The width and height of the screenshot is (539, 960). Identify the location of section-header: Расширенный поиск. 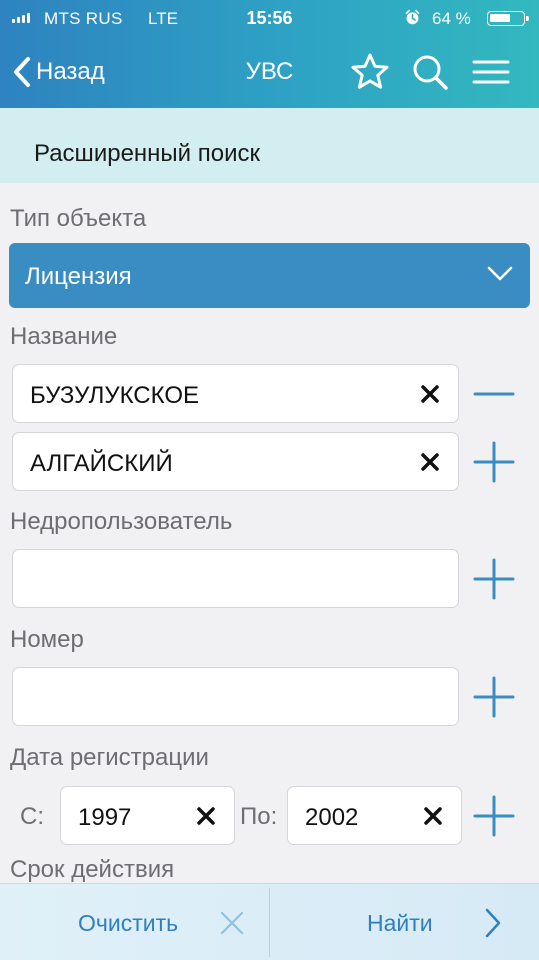
(269, 145).